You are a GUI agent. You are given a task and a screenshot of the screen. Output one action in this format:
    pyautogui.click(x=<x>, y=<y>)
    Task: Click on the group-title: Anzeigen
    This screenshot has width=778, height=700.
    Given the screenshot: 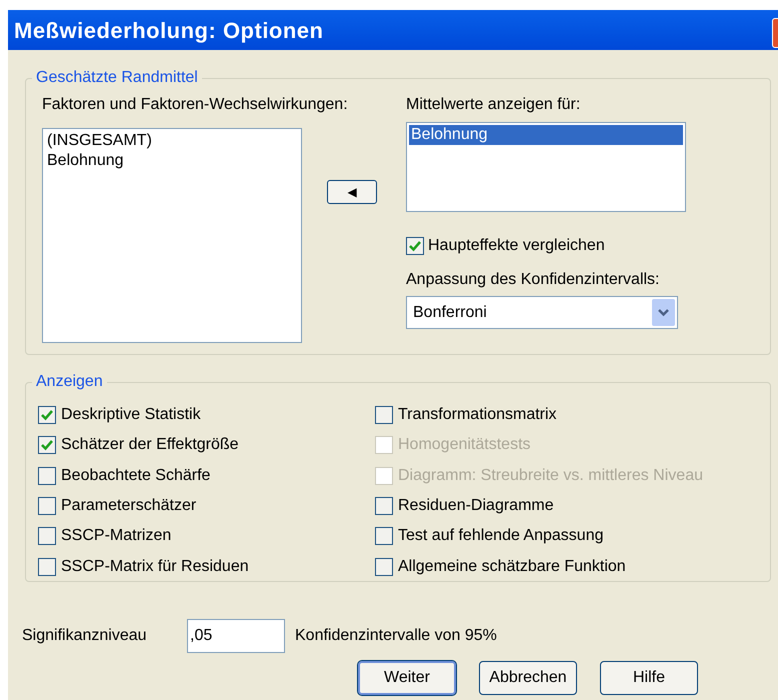 What is the action you would take?
    pyautogui.click(x=69, y=382)
    